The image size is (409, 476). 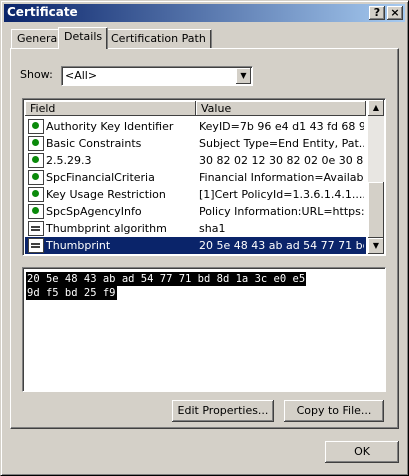 I want to click on title-bar: Certificate ? ×, so click(x=204, y=13).